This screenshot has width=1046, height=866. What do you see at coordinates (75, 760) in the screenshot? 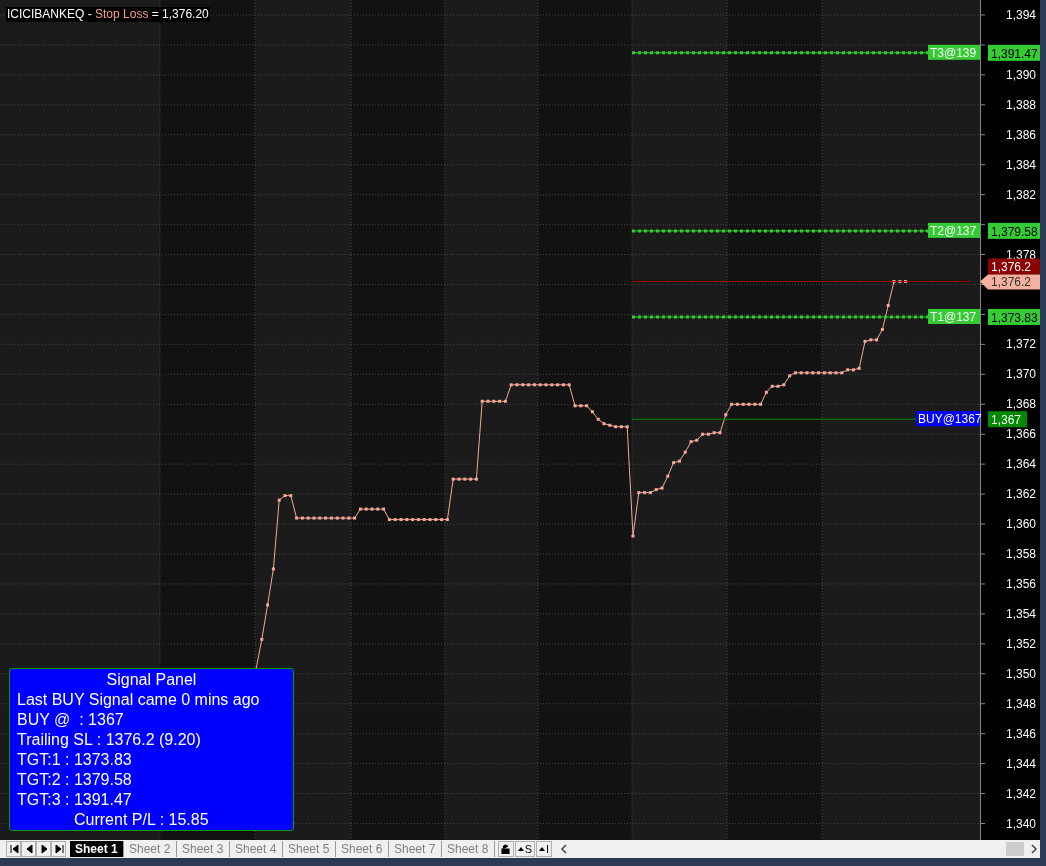
I see `signal-panel-line: TGT:1 : 1373.83` at bounding box center [75, 760].